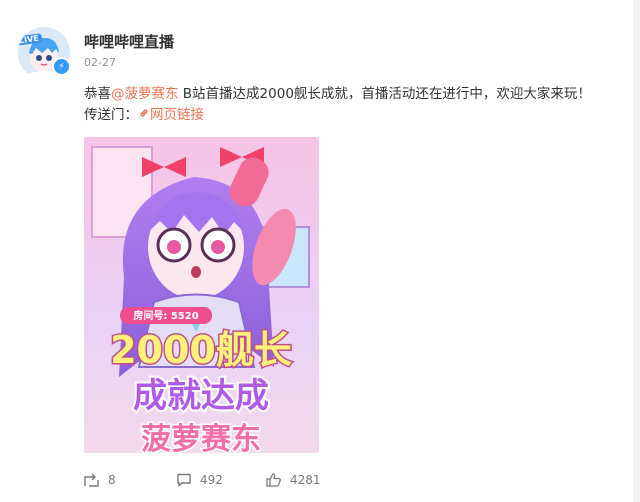  Describe the element at coordinates (92, 480) in the screenshot. I see `repost-icon` at that location.